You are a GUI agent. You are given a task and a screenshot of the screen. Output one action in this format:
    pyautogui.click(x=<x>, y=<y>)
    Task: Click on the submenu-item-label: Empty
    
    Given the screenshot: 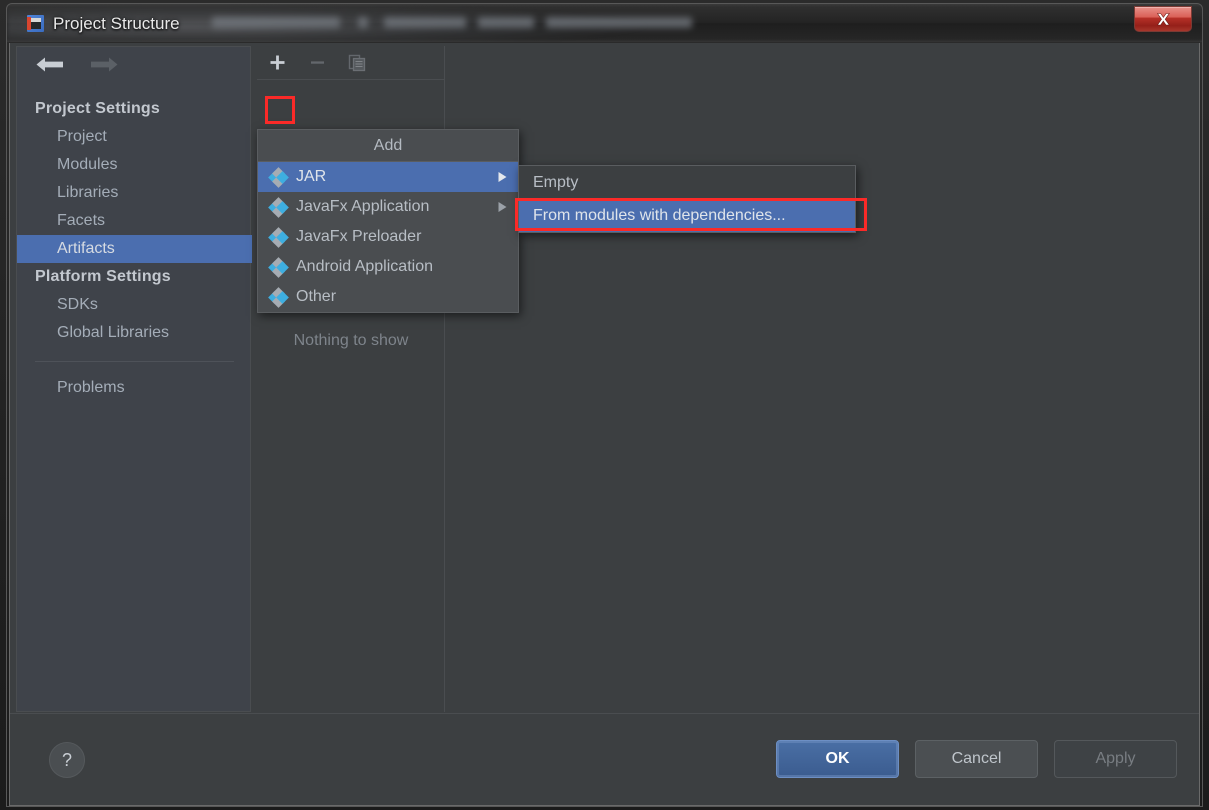 What is the action you would take?
    pyautogui.click(x=556, y=182)
    